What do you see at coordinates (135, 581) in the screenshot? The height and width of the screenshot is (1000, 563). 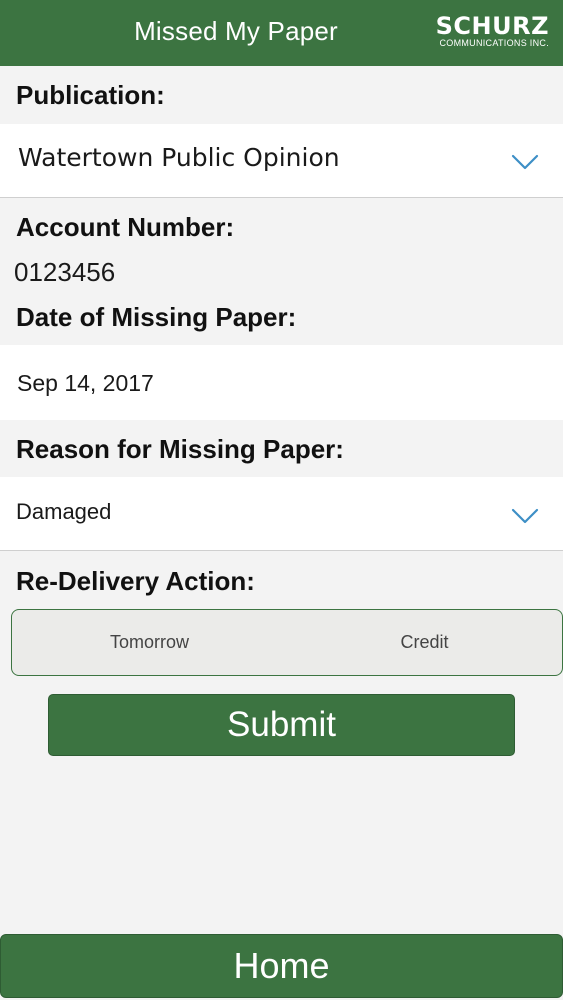 I see `redelivery-label: Re-Delivery Action:` at bounding box center [135, 581].